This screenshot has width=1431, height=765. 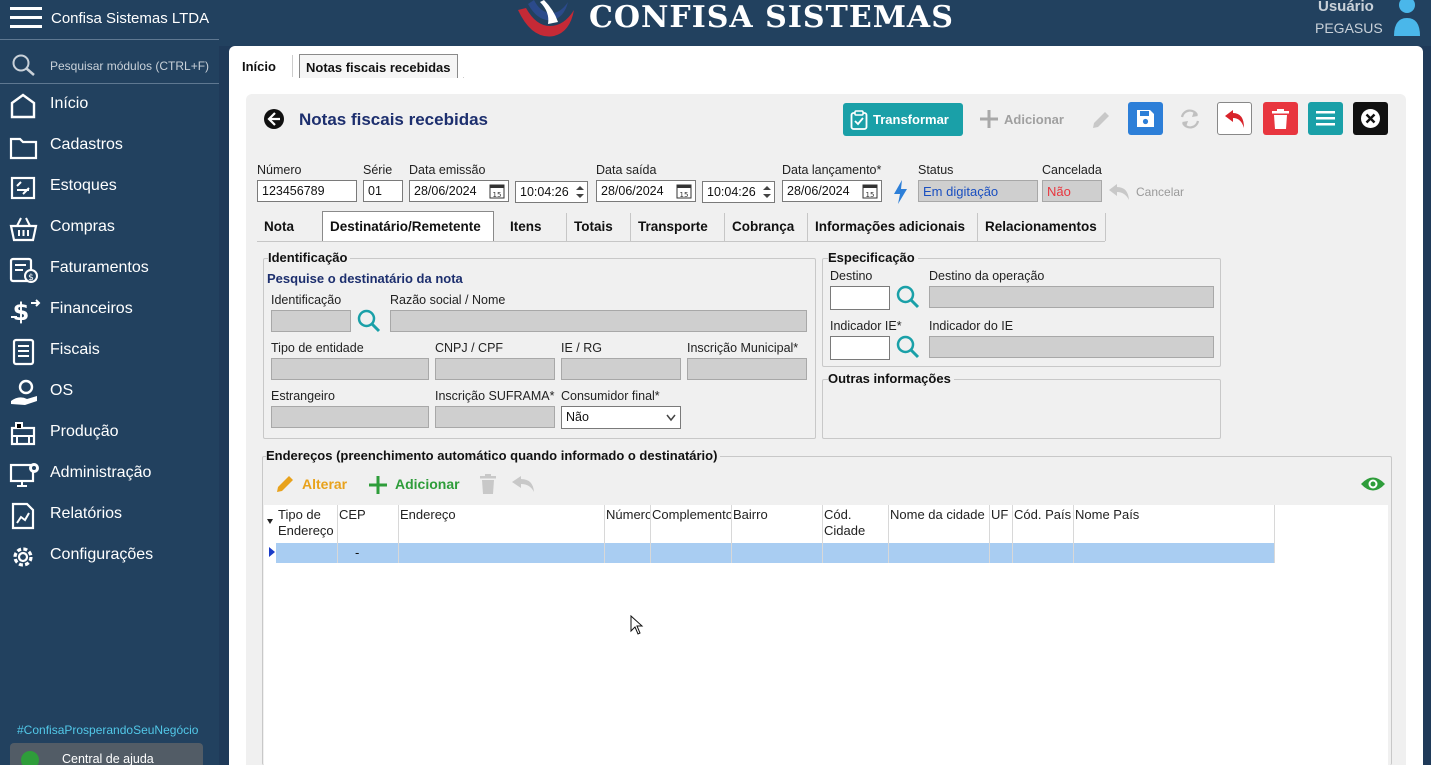 I want to click on consumidor-select: Não, so click(x=621, y=417).